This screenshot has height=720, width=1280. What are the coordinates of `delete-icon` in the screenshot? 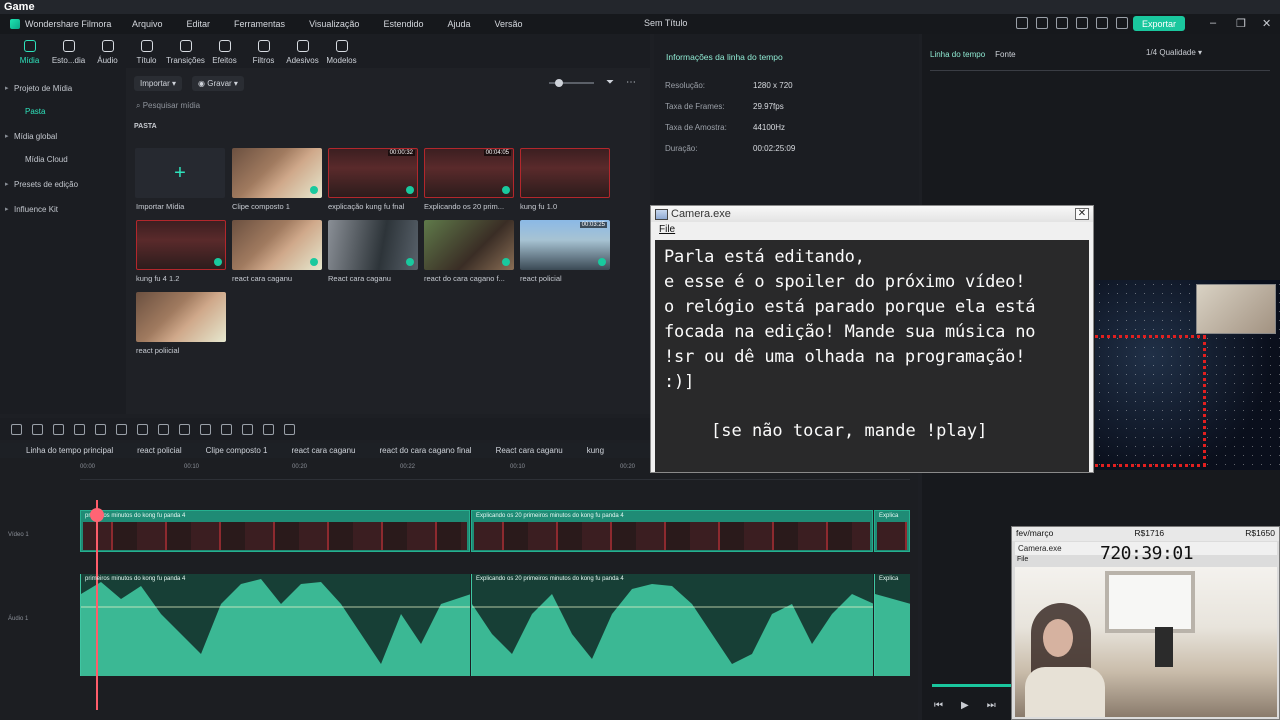 It's located at (100, 429).